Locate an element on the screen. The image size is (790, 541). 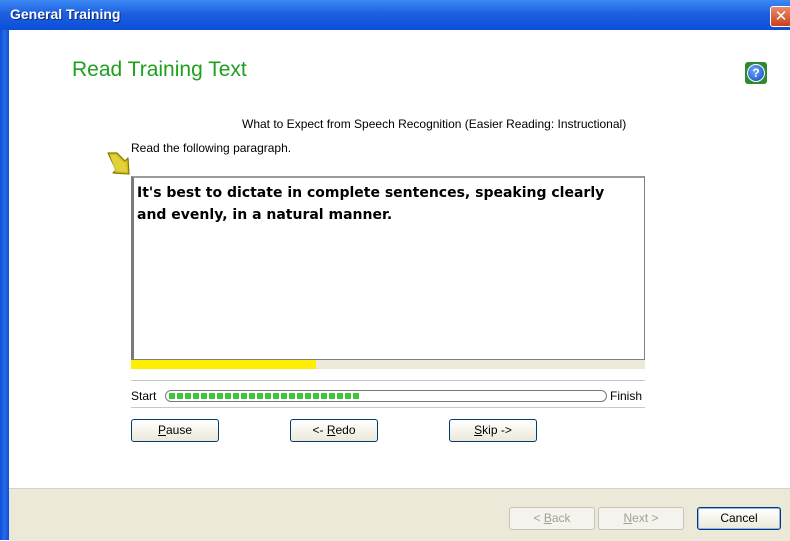
start-label: Start is located at coordinates (144, 396).